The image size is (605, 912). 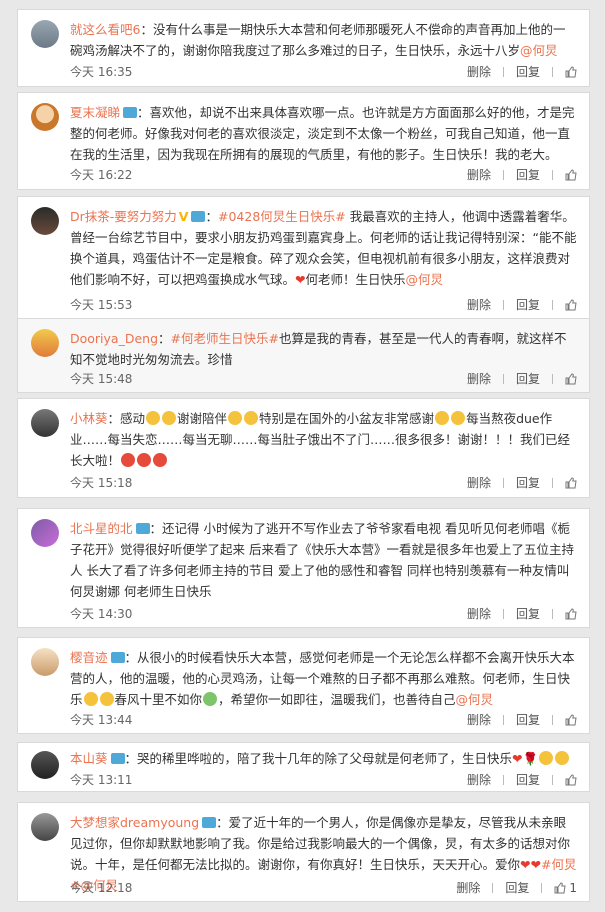 I want to click on timestamp: 今天 13:11, so click(x=101, y=780).